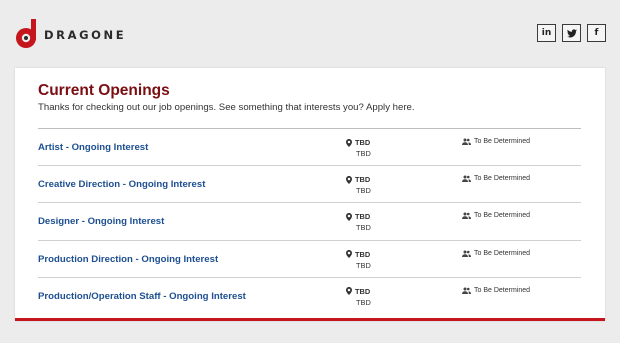  Describe the element at coordinates (128, 259) in the screenshot. I see `job-title-link: Production Direction - Ongoing Interest` at that location.